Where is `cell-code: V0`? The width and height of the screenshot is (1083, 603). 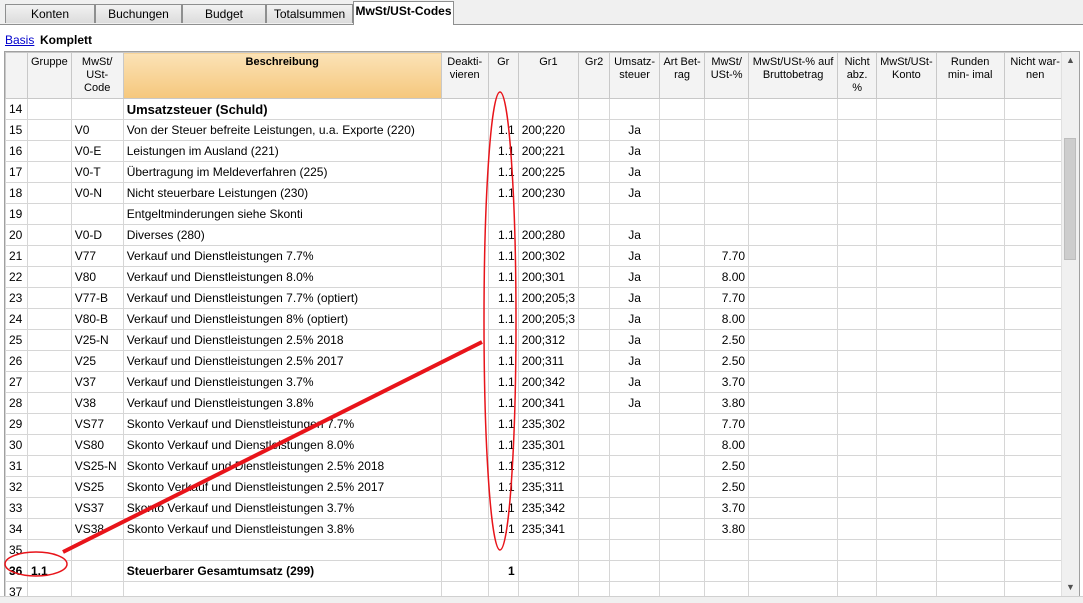
cell-code: V0 is located at coordinates (97, 130).